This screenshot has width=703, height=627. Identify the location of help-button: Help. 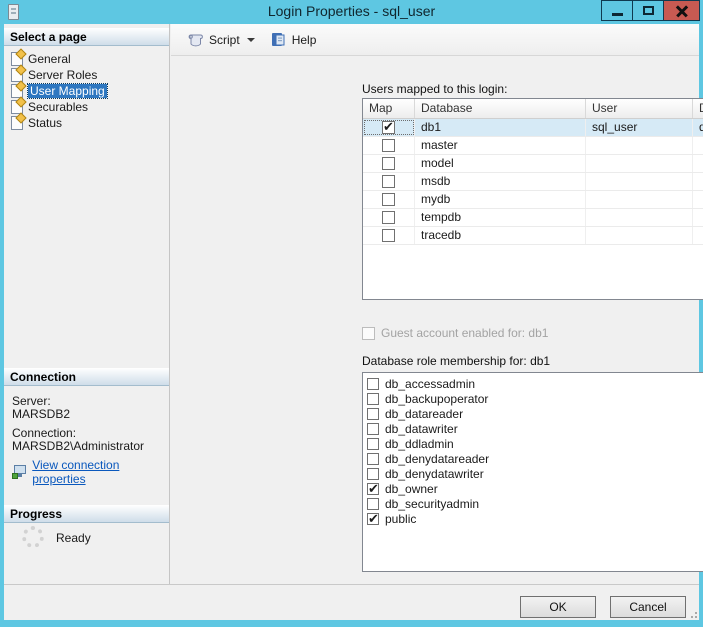
(294, 39).